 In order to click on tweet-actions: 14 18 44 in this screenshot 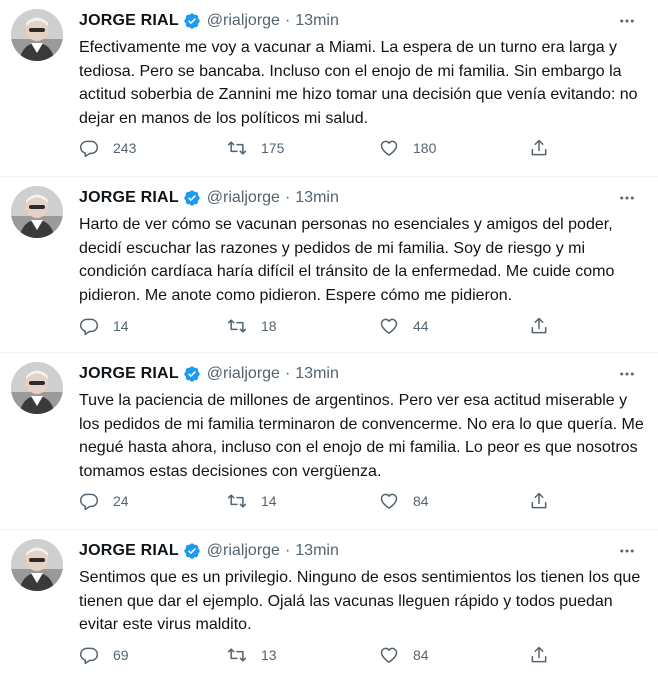, I will do `click(319, 326)`.